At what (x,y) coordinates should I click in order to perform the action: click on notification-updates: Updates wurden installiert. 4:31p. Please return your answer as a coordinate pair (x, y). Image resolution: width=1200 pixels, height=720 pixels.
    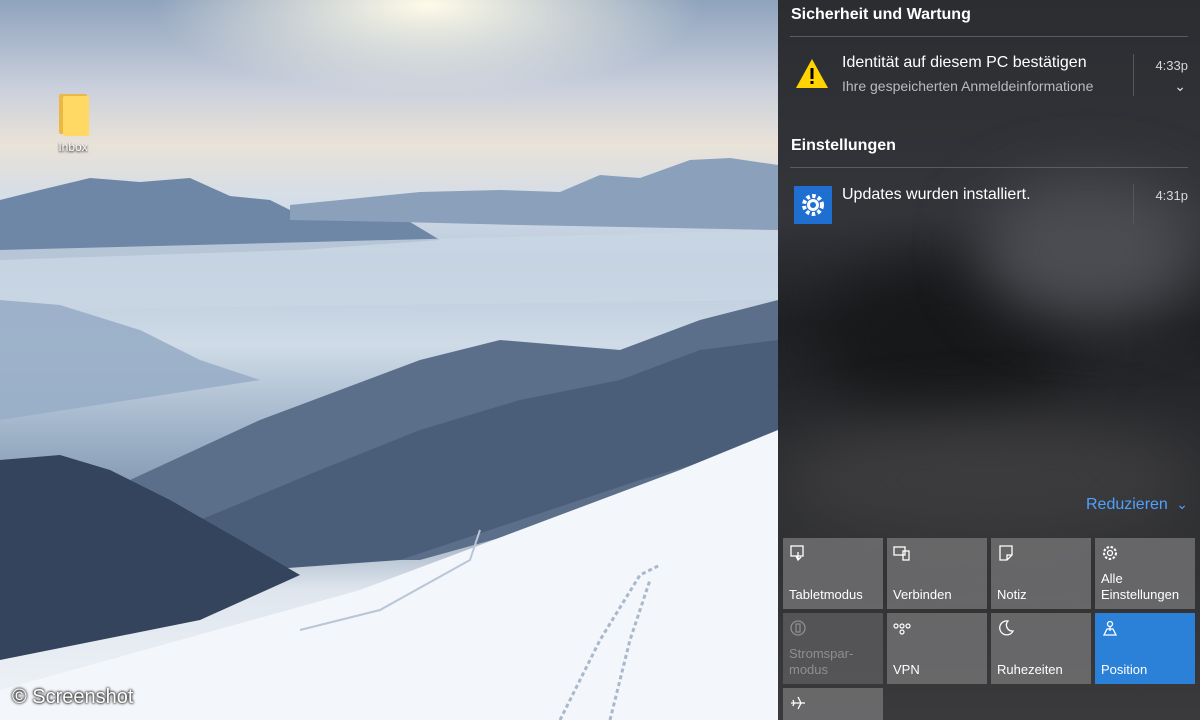
    Looking at the image, I should click on (989, 205).